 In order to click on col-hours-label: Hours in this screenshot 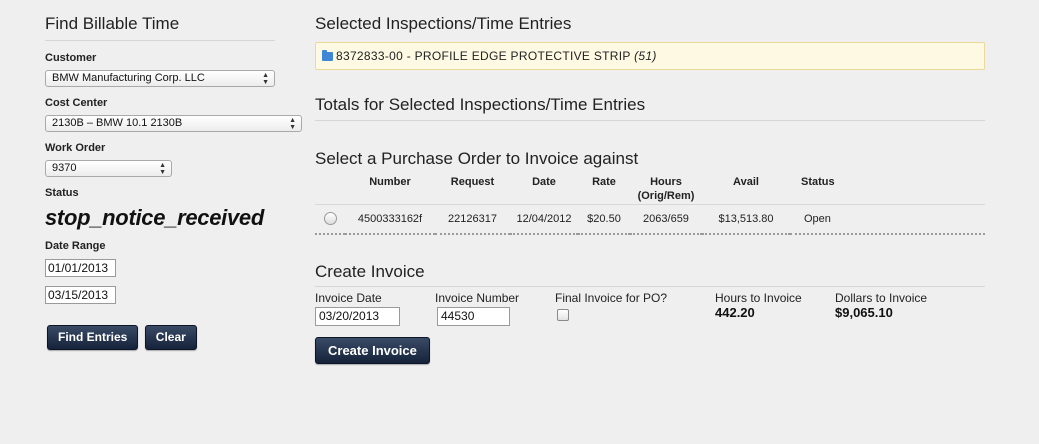, I will do `click(666, 182)`.